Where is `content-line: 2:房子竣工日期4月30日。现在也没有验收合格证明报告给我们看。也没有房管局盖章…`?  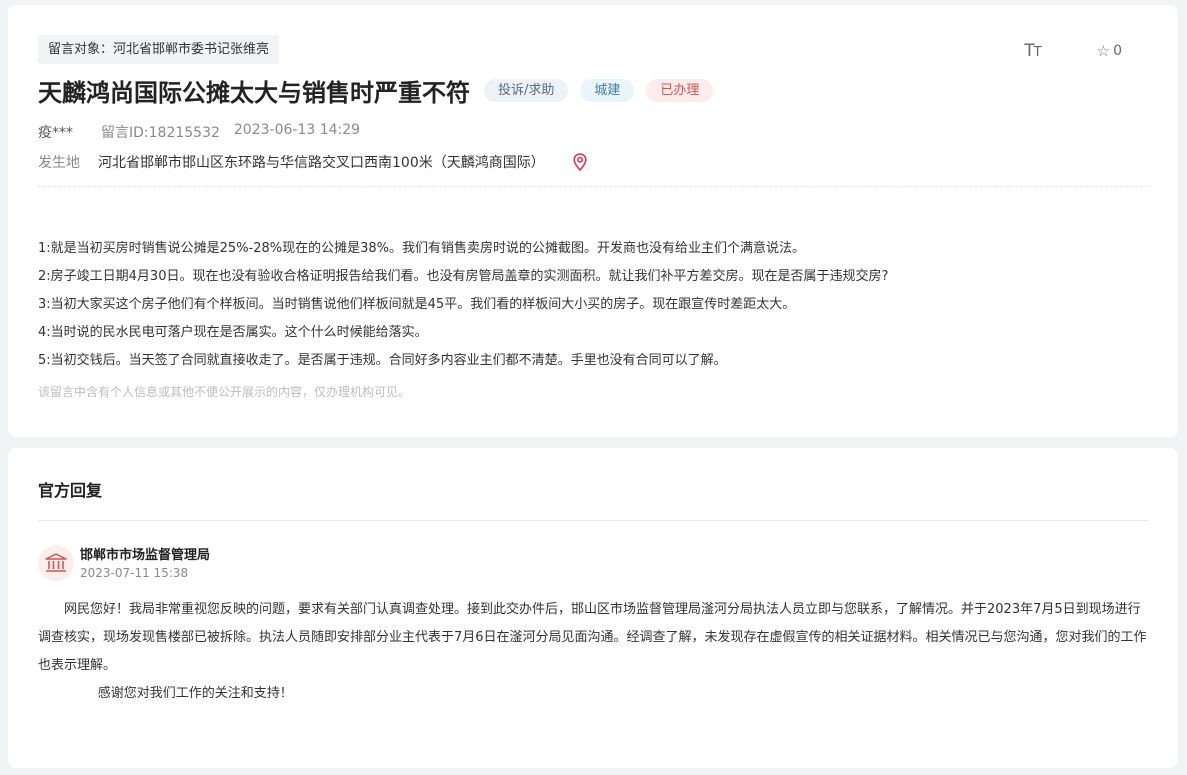 content-line: 2:房子竣工日期4月30日。现在也没有验收合格证明报告给我们看。也没有房管局盖章… is located at coordinates (463, 276).